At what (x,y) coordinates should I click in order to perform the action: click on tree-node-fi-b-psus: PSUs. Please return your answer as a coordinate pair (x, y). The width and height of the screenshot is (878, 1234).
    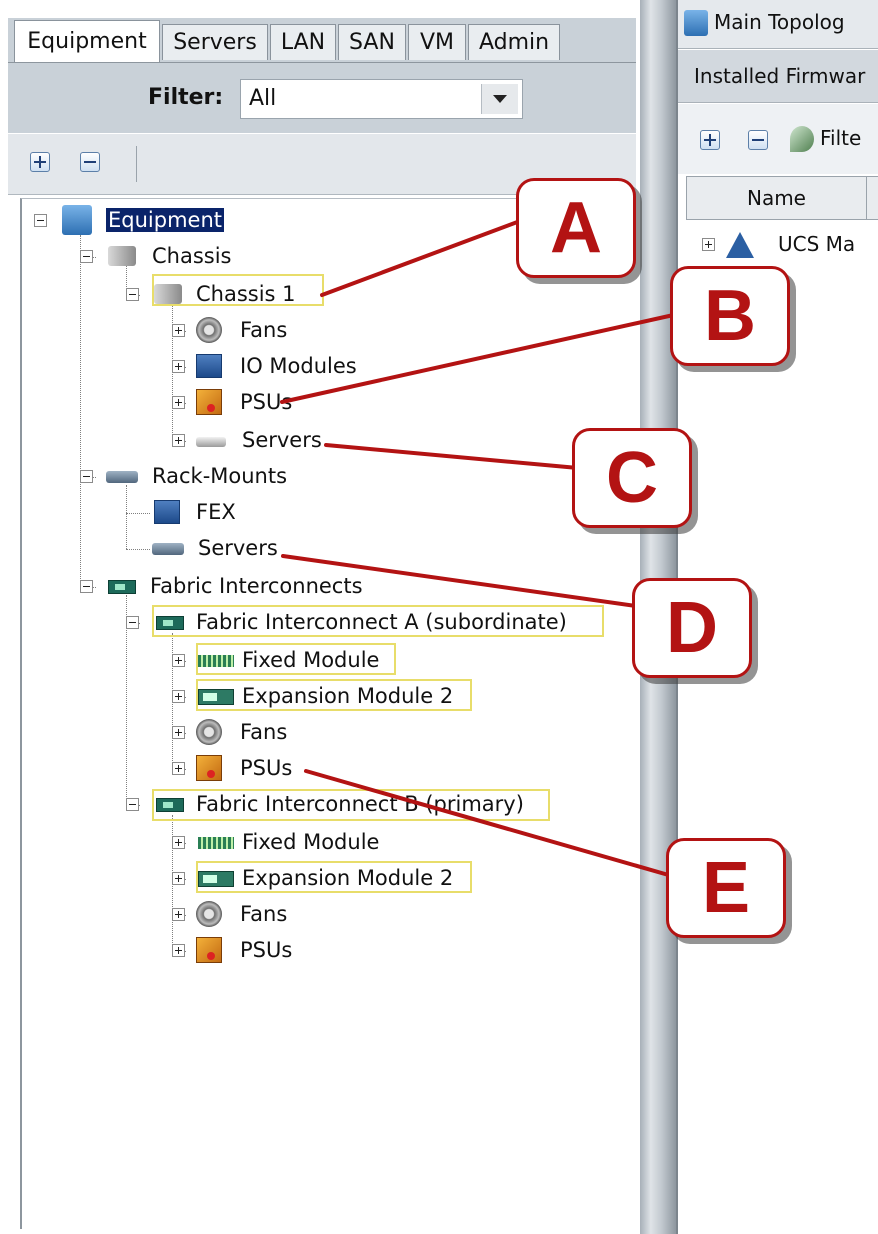
    Looking at the image, I should click on (242, 950).